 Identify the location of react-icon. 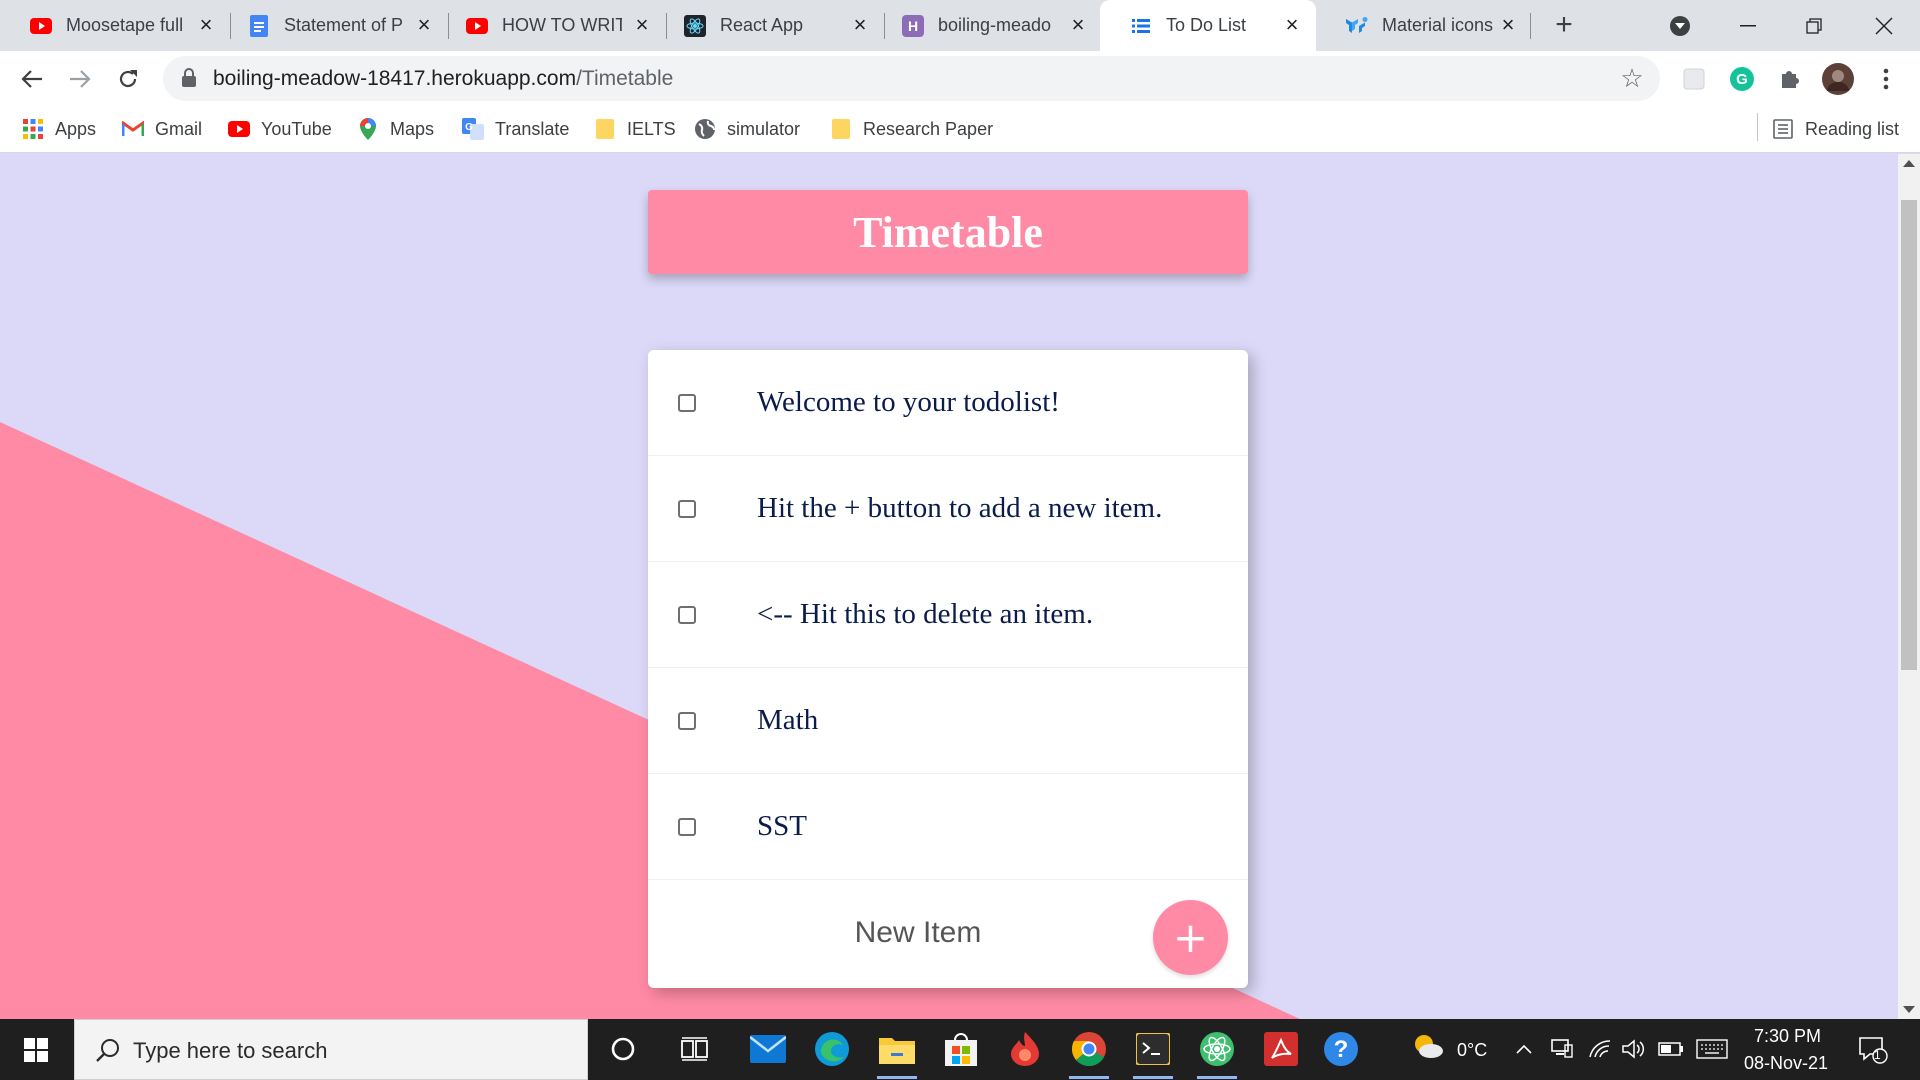
(695, 25).